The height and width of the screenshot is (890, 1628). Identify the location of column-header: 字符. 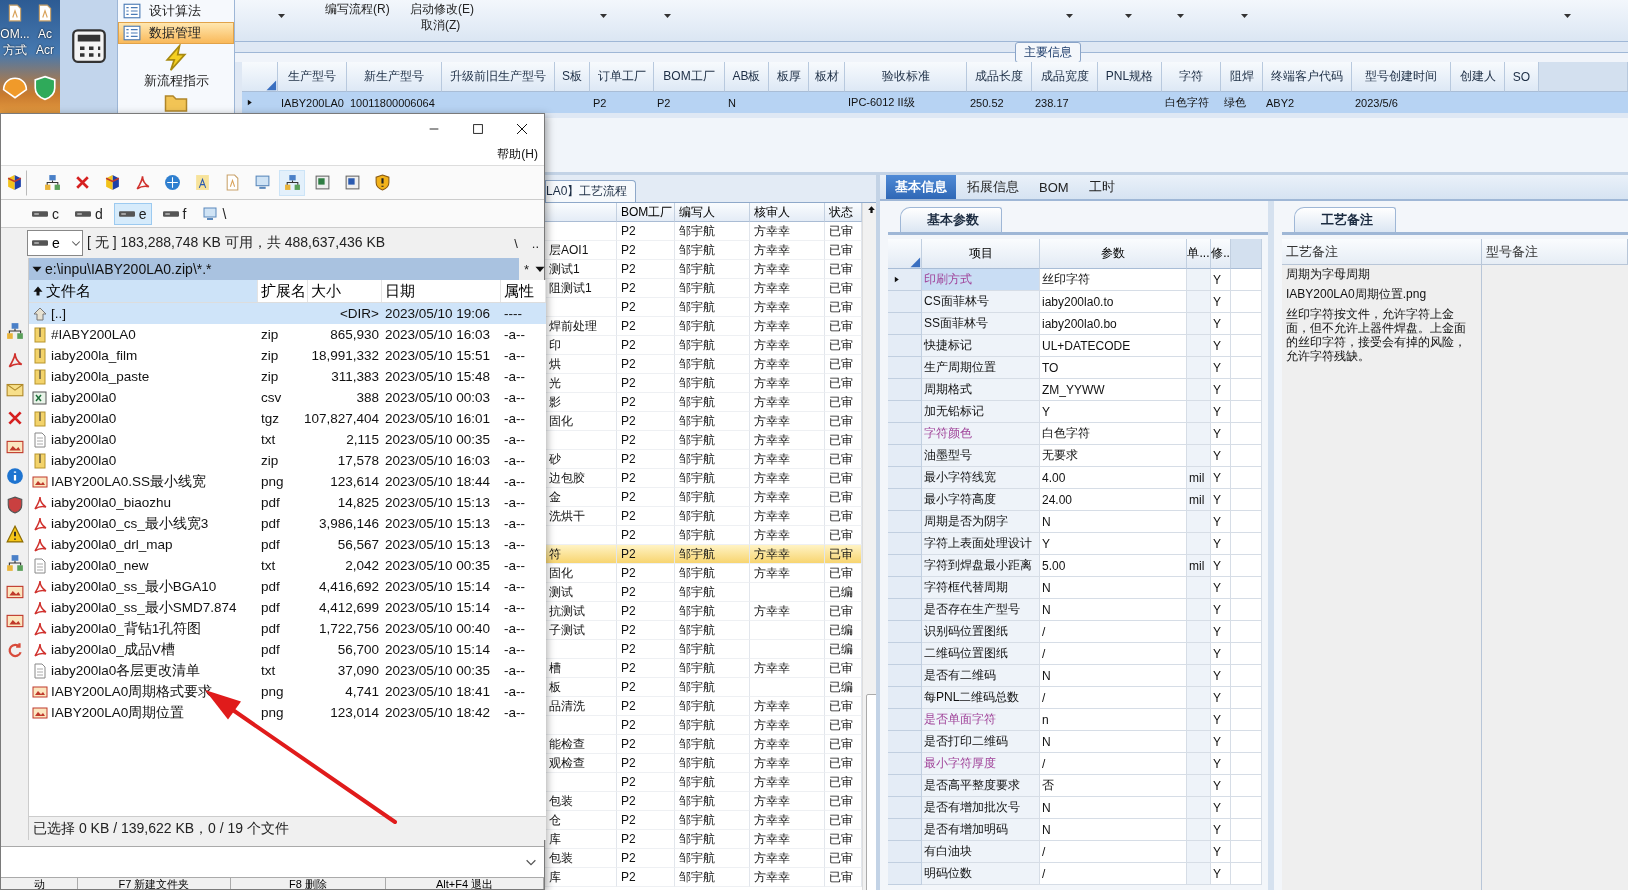
(1191, 77).